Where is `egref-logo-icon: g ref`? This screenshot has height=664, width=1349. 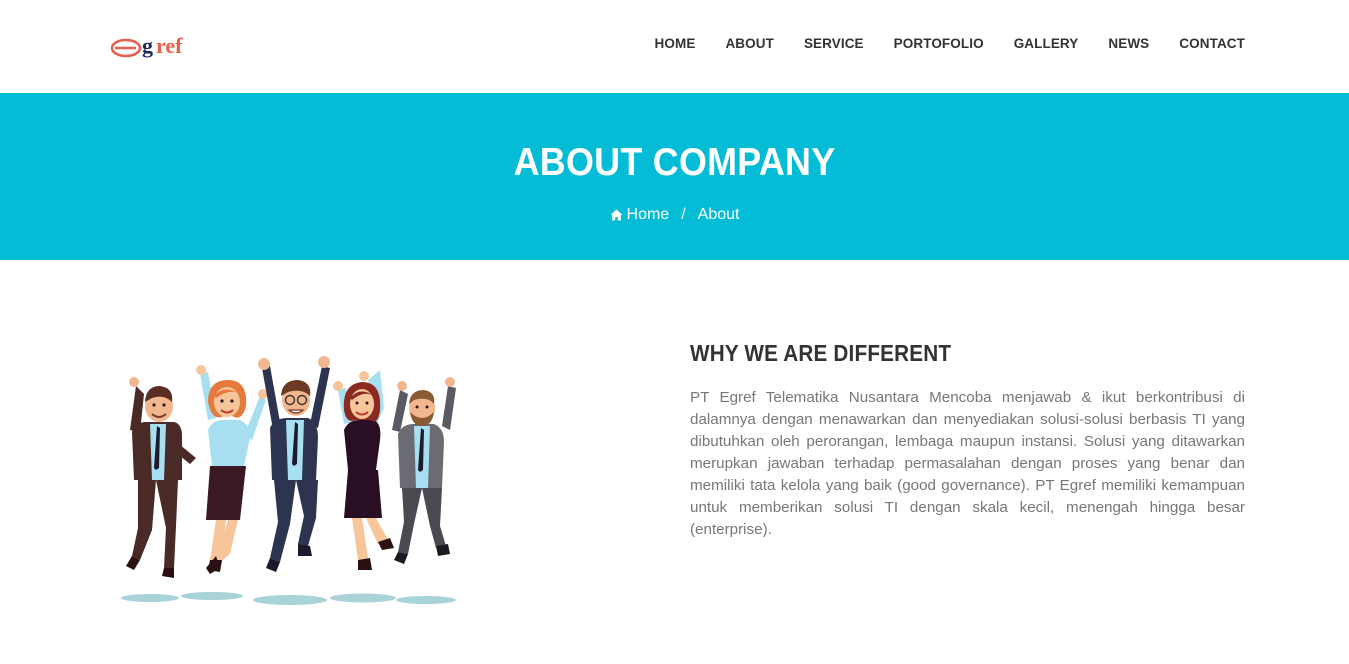
egref-logo-icon: g ref is located at coordinates (147, 45).